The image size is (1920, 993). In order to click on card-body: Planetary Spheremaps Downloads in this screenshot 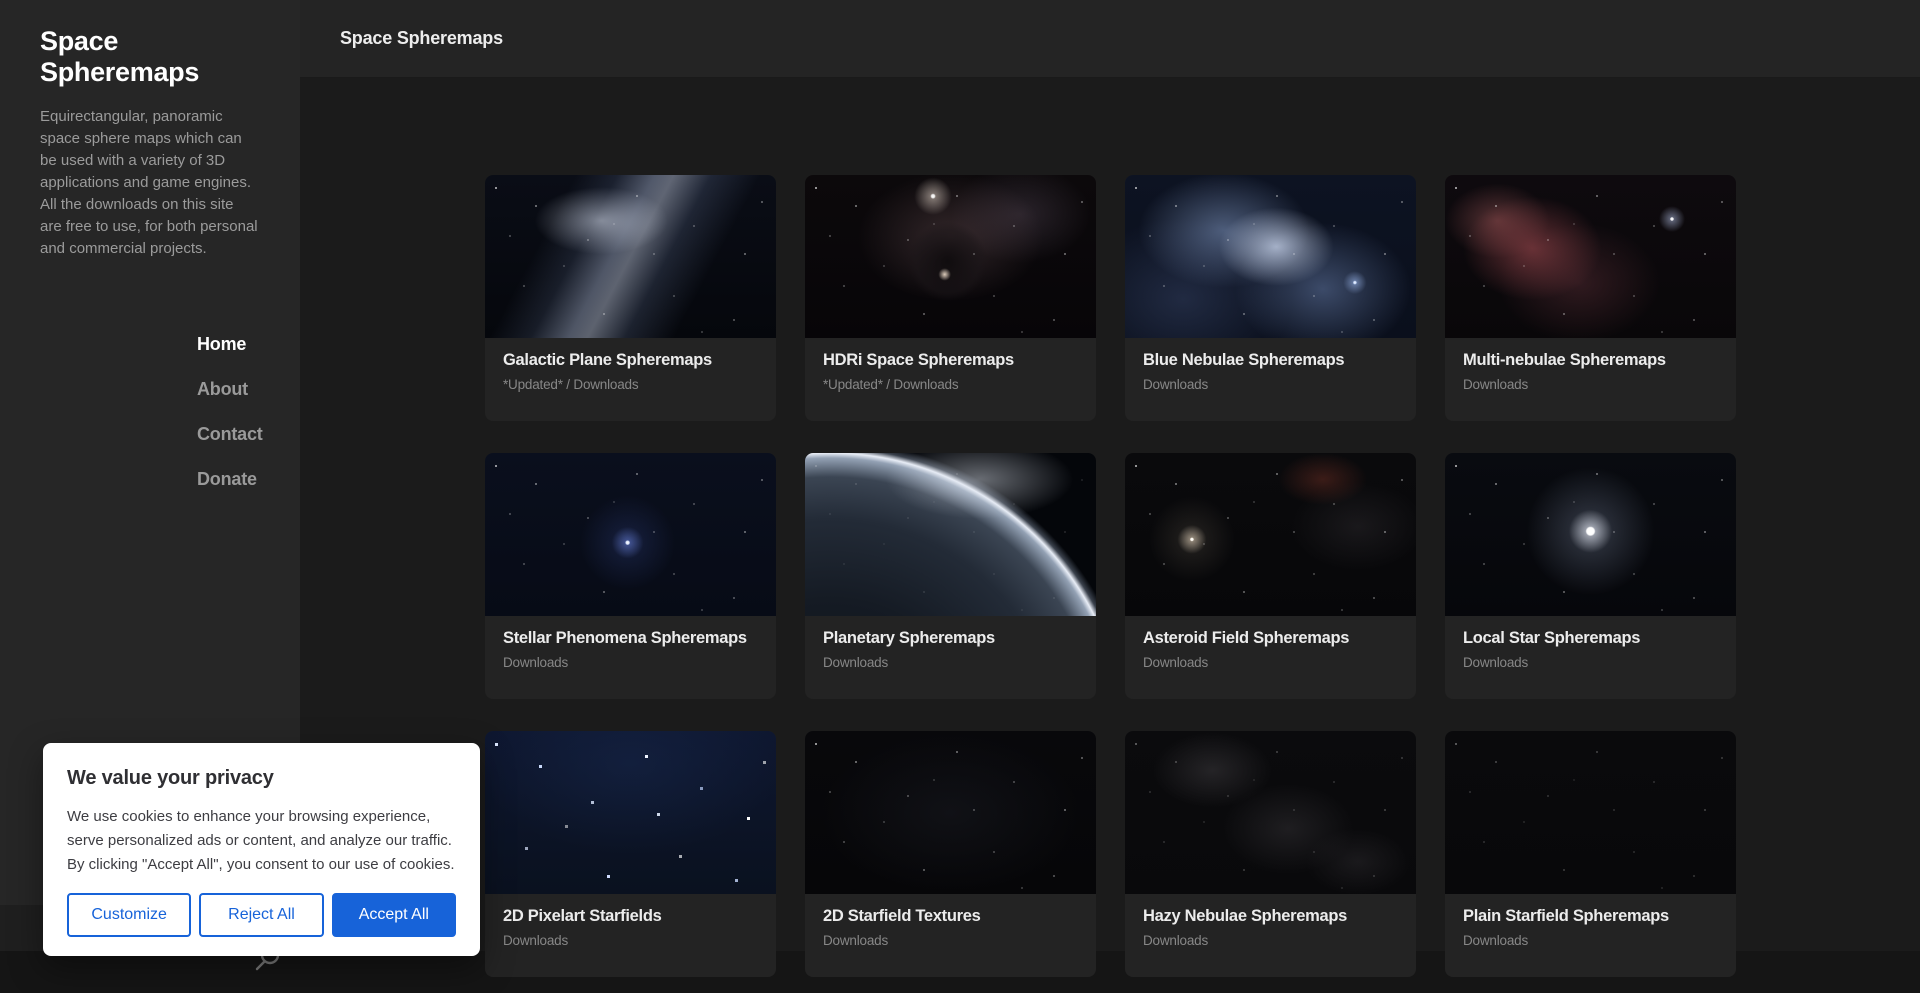, I will do `click(950, 643)`.